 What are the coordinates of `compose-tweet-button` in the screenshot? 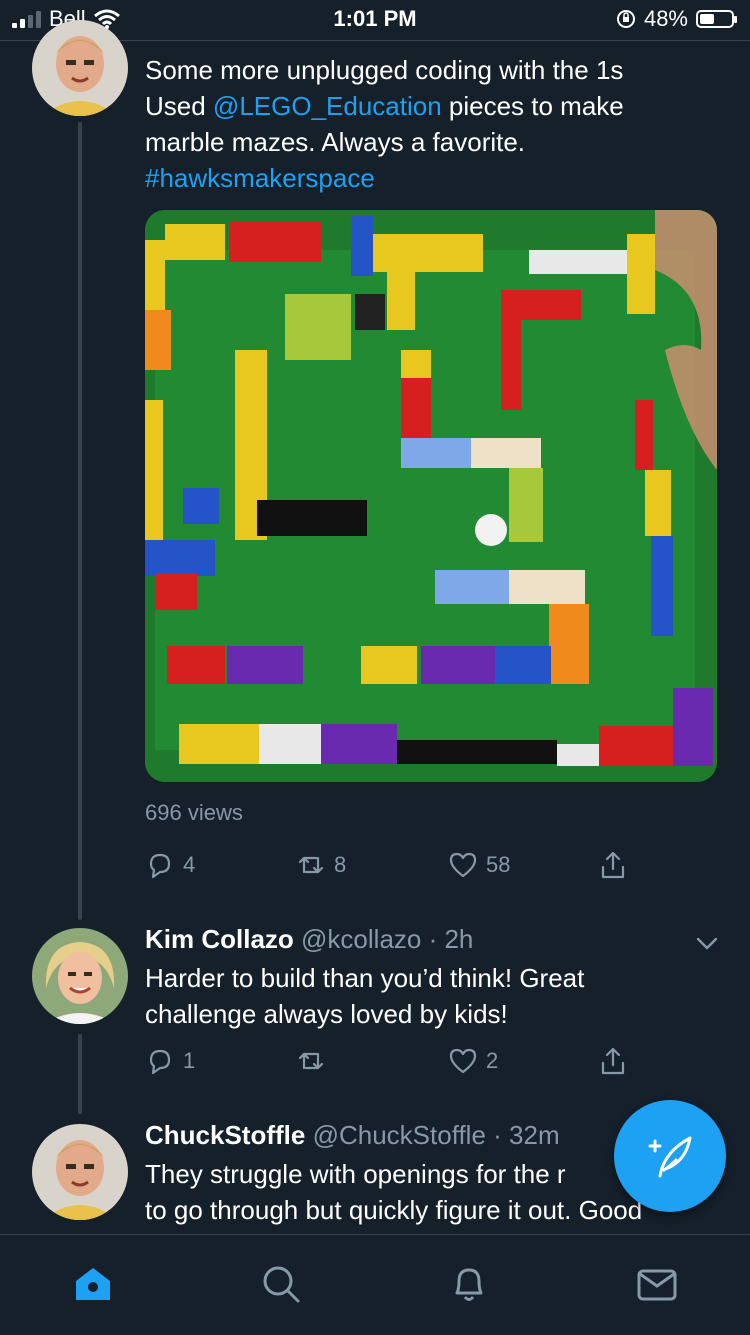 It's located at (670, 1156).